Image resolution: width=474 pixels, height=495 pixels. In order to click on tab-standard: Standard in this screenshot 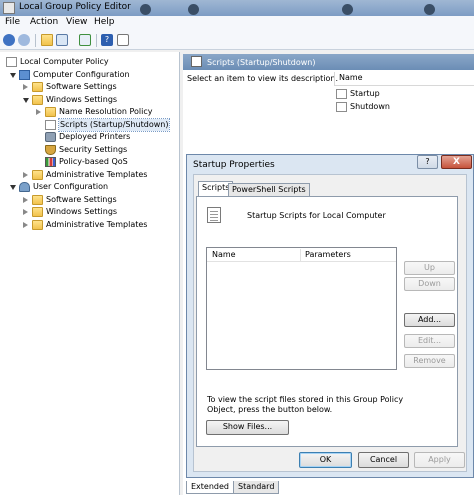, I will do `click(256, 487)`.